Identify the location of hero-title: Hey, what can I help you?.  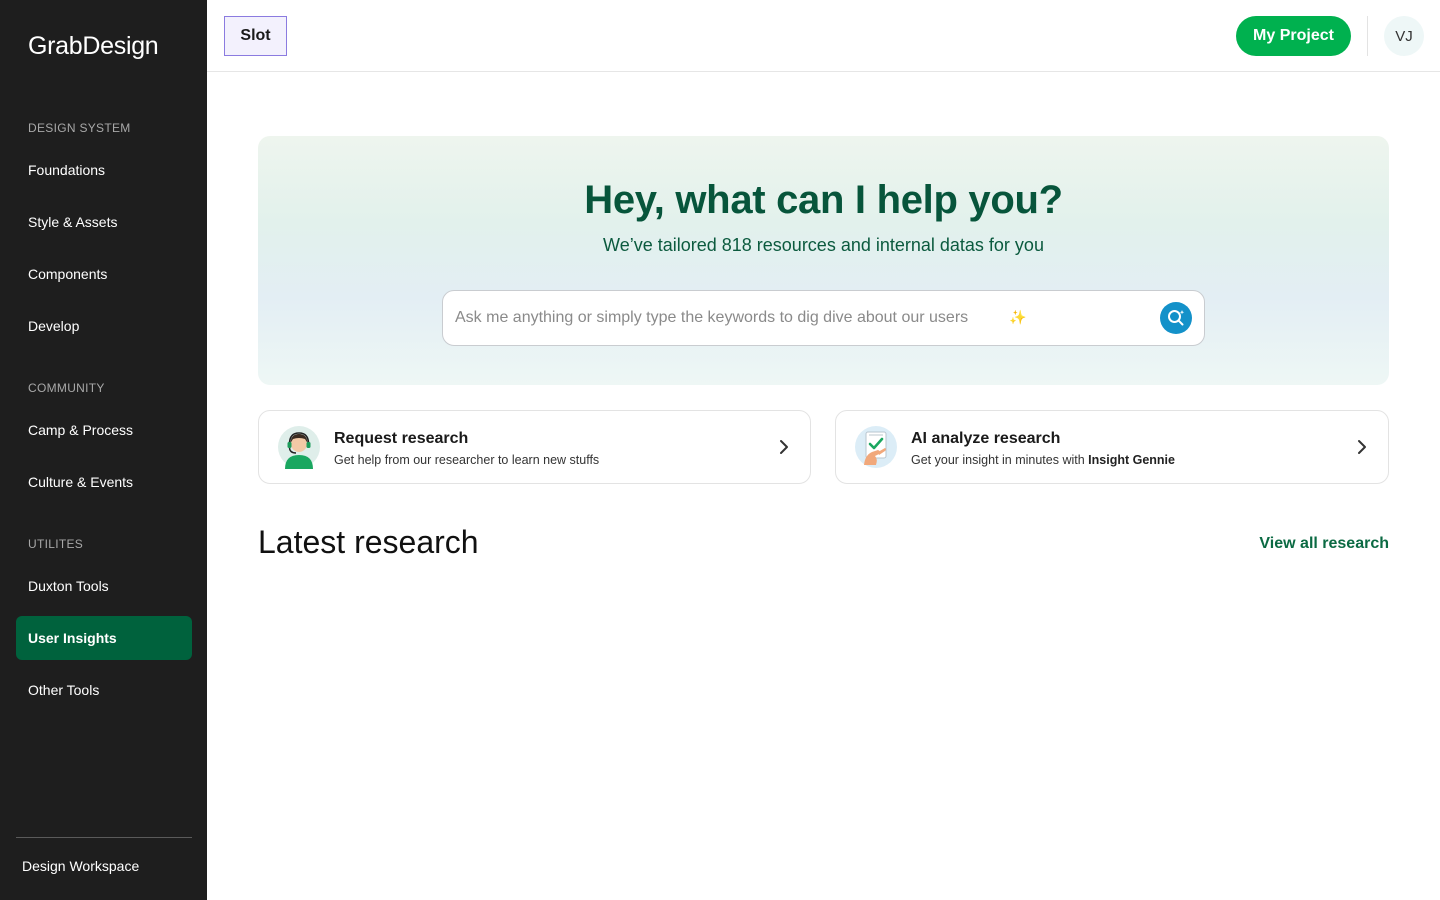
(823, 200).